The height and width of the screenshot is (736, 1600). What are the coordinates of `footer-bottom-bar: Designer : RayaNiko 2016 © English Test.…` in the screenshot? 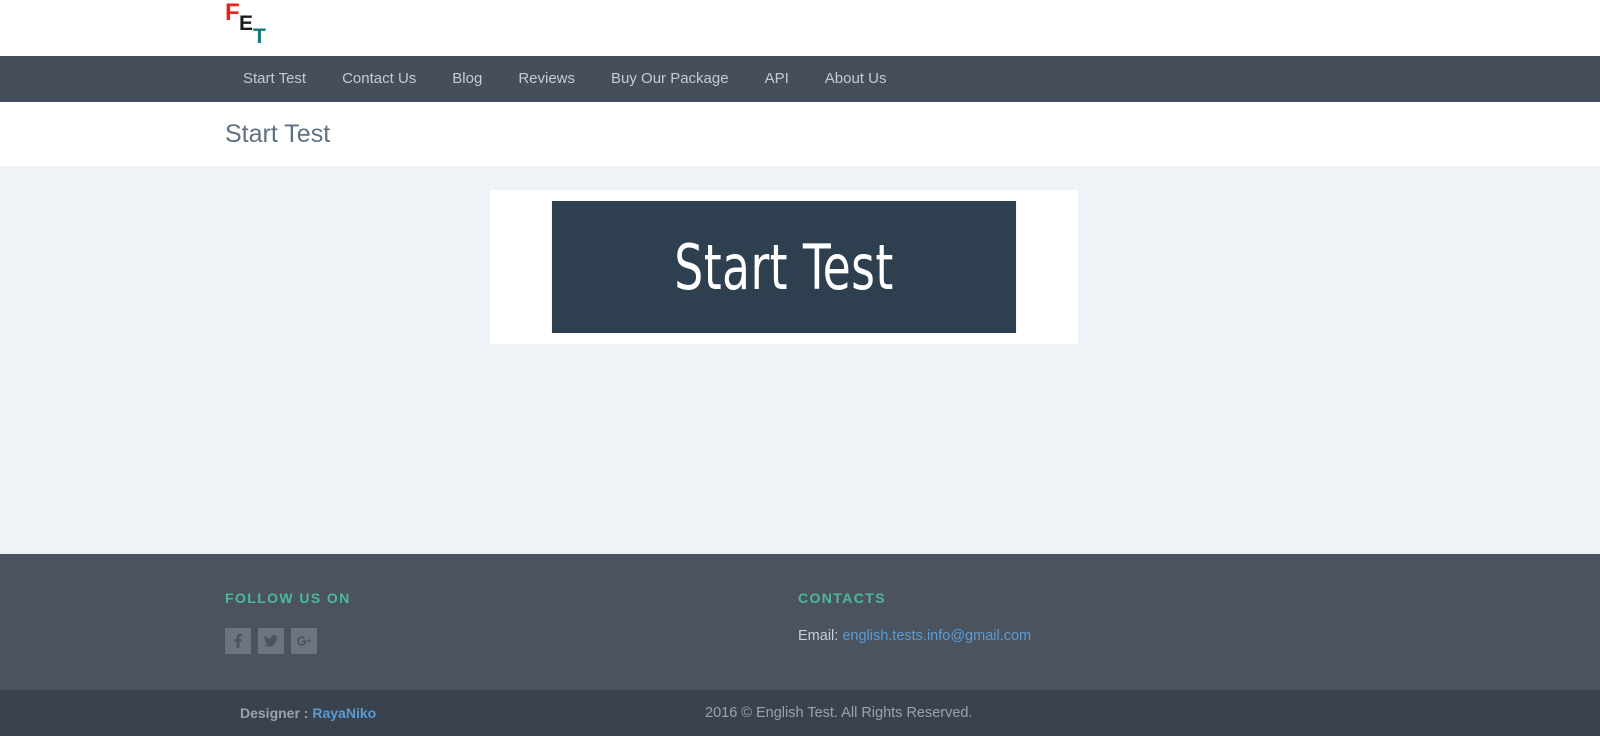 It's located at (800, 713).